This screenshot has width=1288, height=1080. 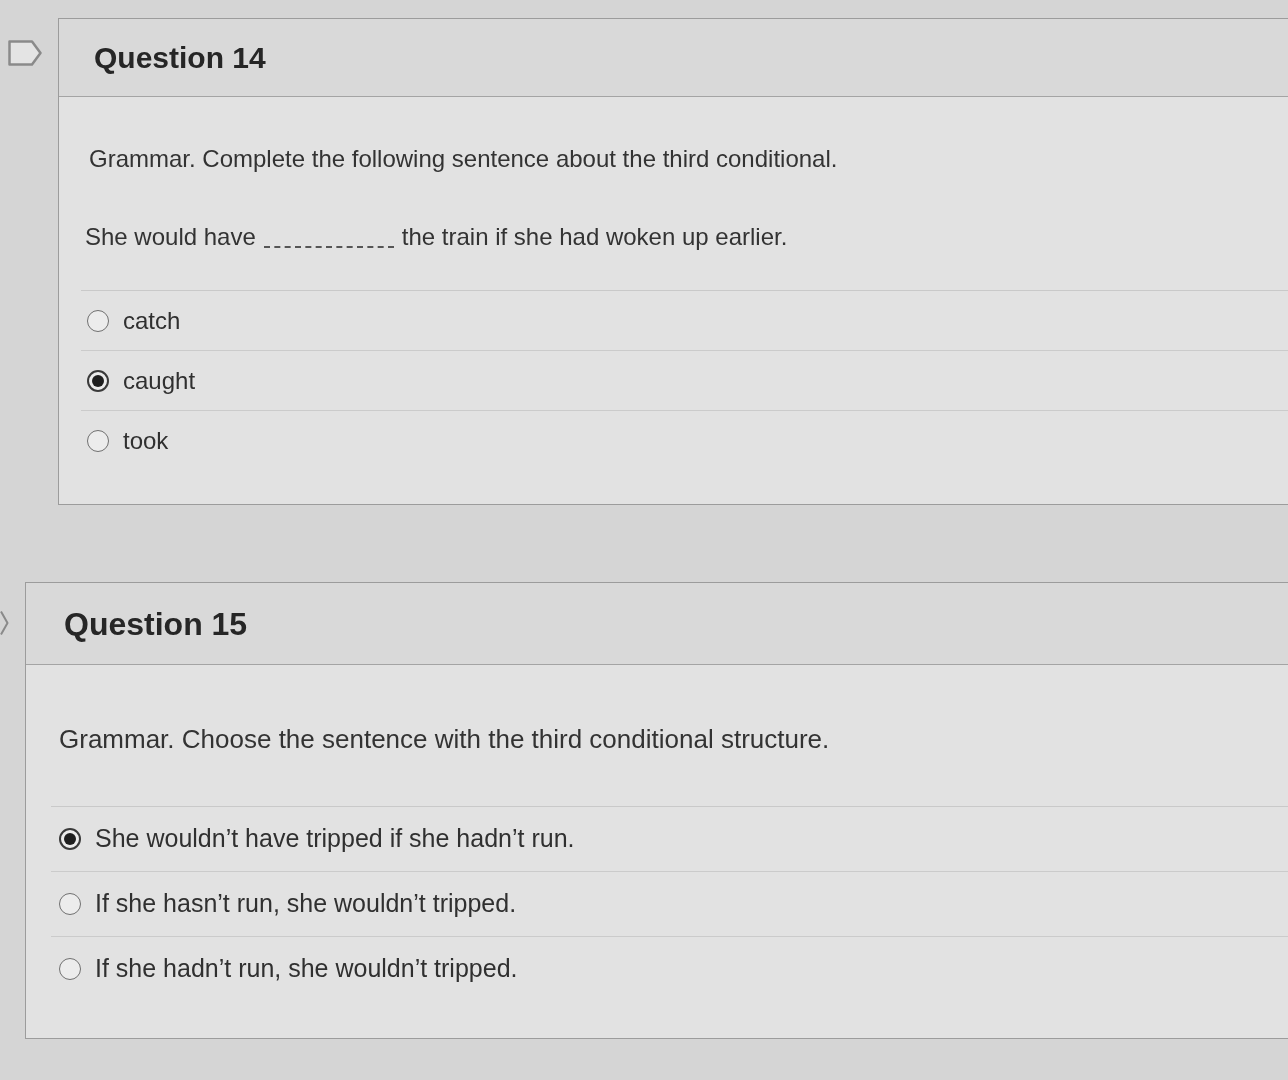 What do you see at coordinates (4, 623) in the screenshot?
I see `chevron-icon` at bounding box center [4, 623].